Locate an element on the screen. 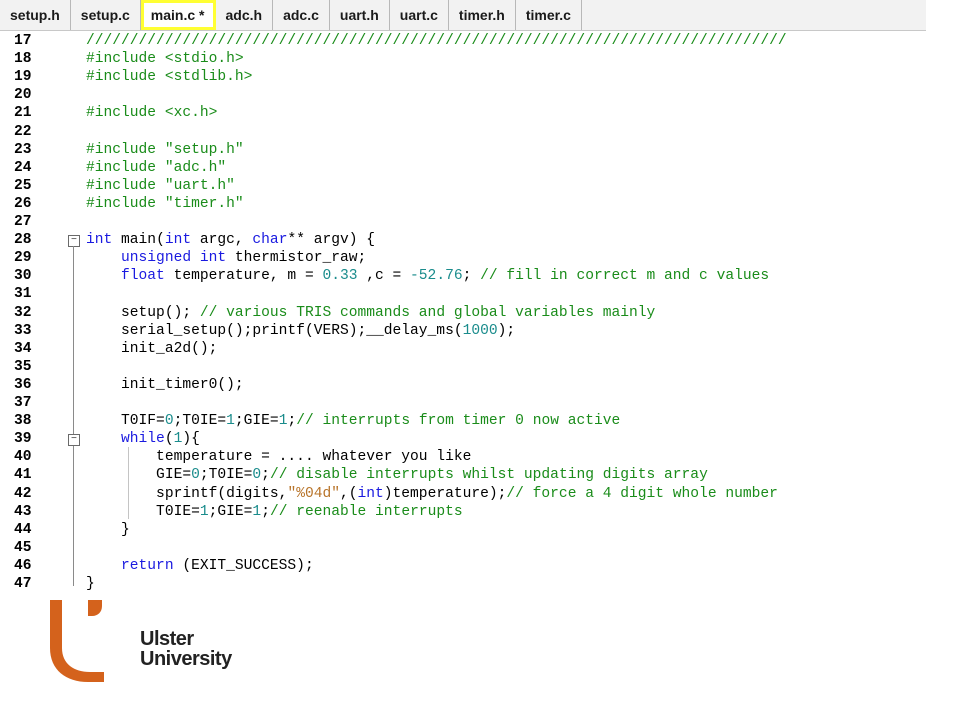 The width and height of the screenshot is (960, 720). code-token: return is located at coordinates (147, 565).